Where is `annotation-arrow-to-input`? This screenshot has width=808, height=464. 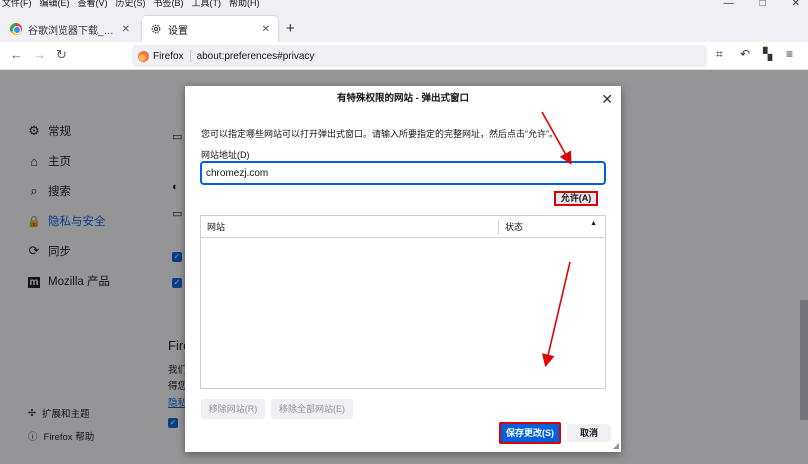
annotation-arrow-to-input is located at coordinates (556, 138).